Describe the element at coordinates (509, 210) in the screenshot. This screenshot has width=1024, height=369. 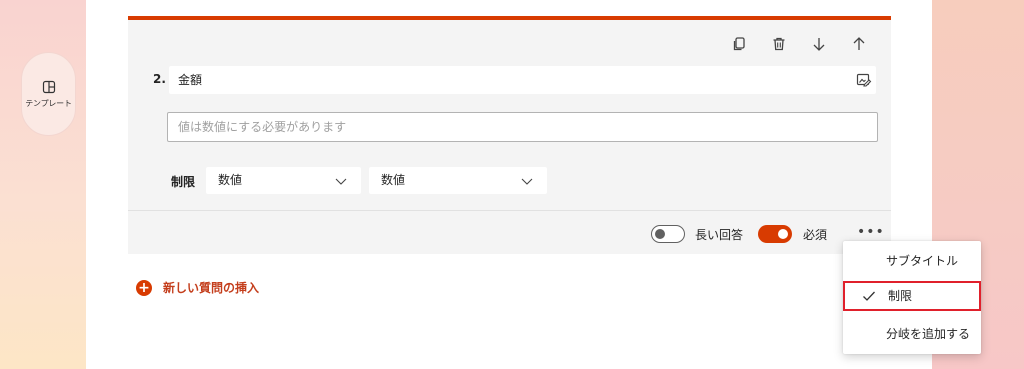
I see `card-divider` at that location.